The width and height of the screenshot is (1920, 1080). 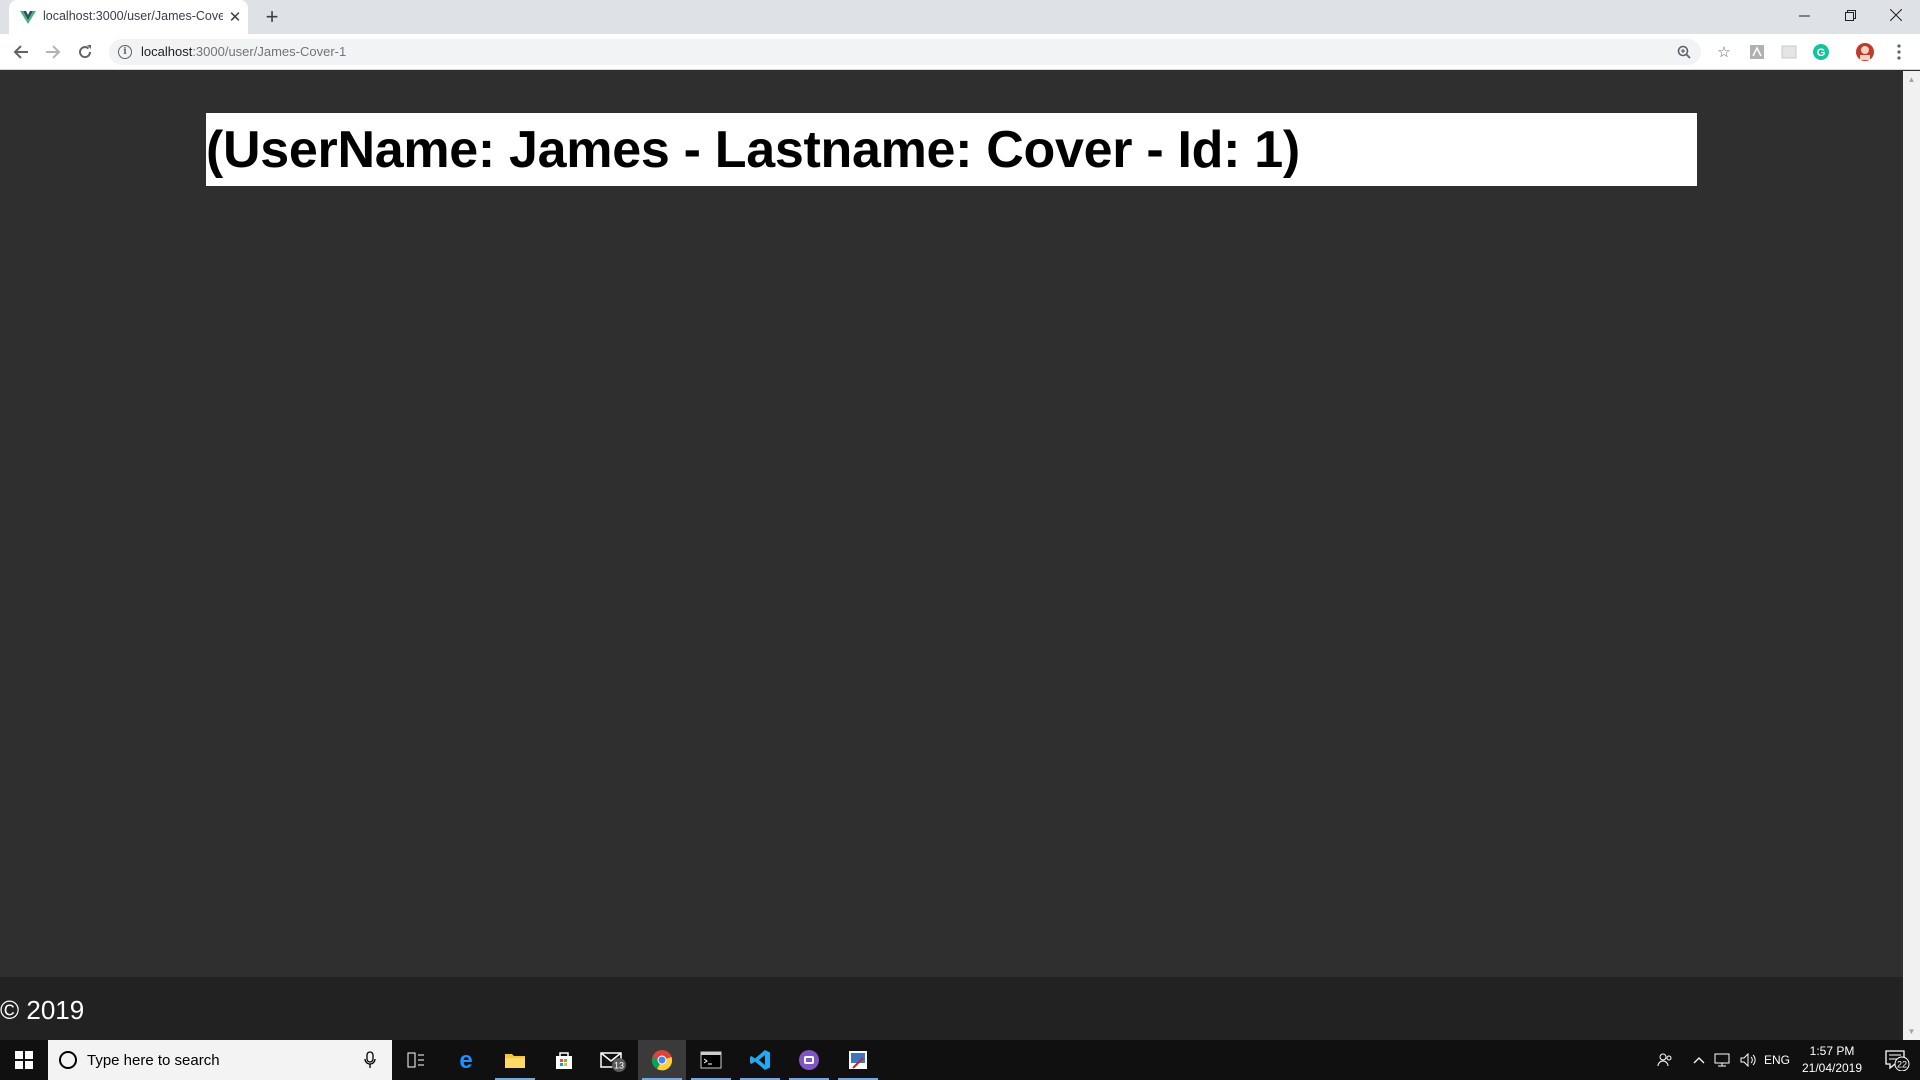 What do you see at coordinates (272, 17) in the screenshot?
I see `new-tab-button: +` at bounding box center [272, 17].